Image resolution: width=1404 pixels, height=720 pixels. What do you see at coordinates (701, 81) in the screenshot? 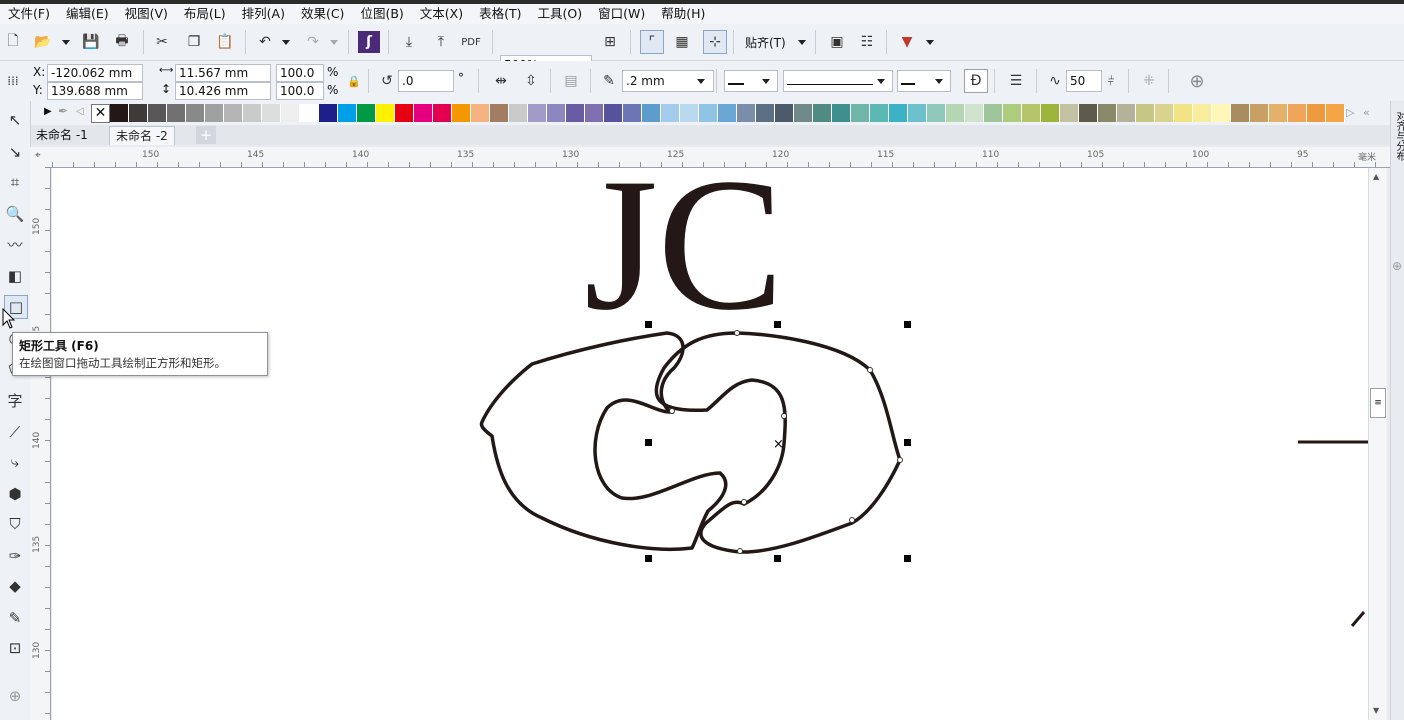
I see `outline-width-dropdown-icon` at bounding box center [701, 81].